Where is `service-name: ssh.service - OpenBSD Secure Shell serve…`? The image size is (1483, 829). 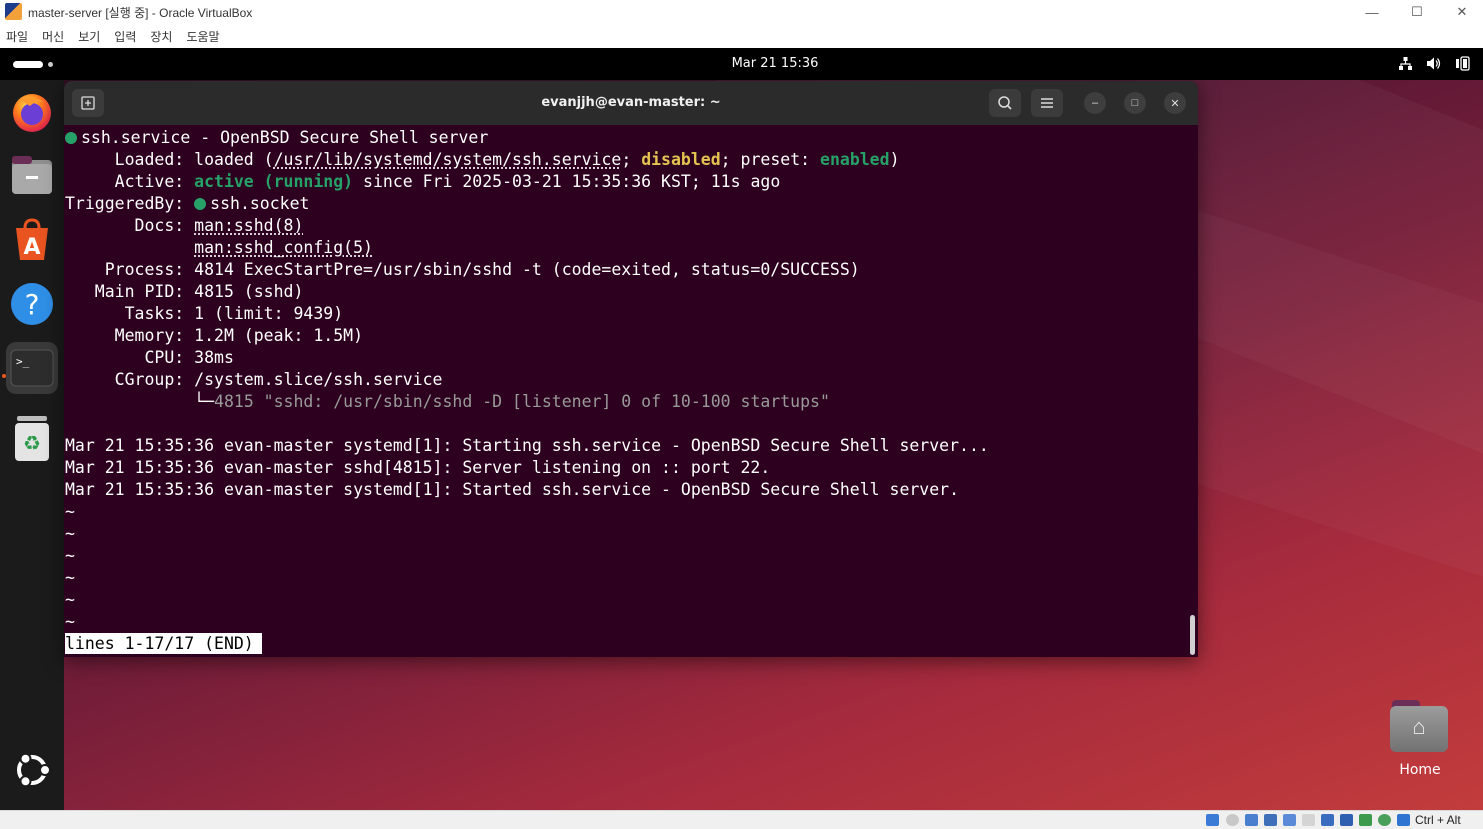
service-name: ssh.service - OpenBSD Secure Shell serve… is located at coordinates (284, 137).